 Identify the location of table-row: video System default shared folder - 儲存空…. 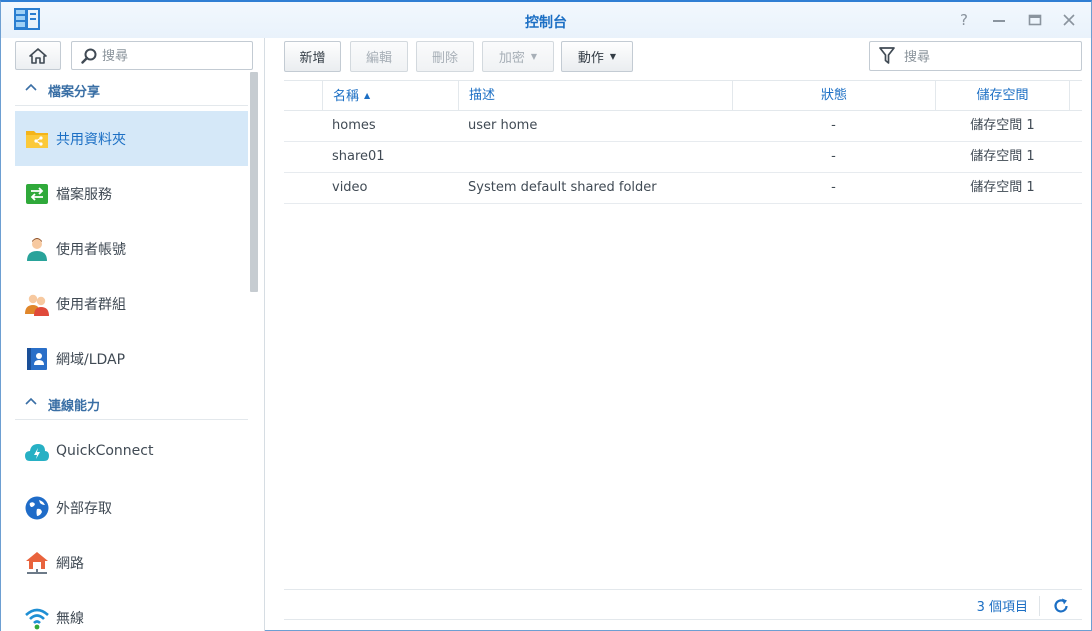
(683, 188).